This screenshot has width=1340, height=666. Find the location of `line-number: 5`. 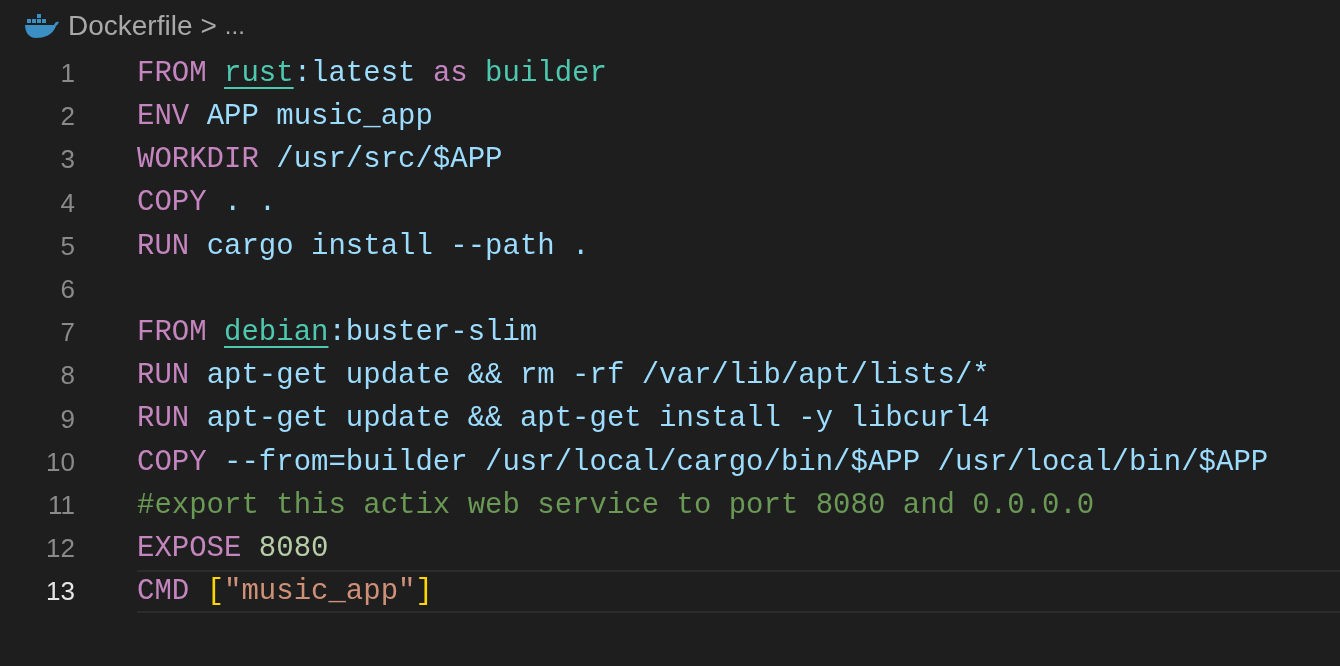

line-number: 5 is located at coordinates (67, 246).